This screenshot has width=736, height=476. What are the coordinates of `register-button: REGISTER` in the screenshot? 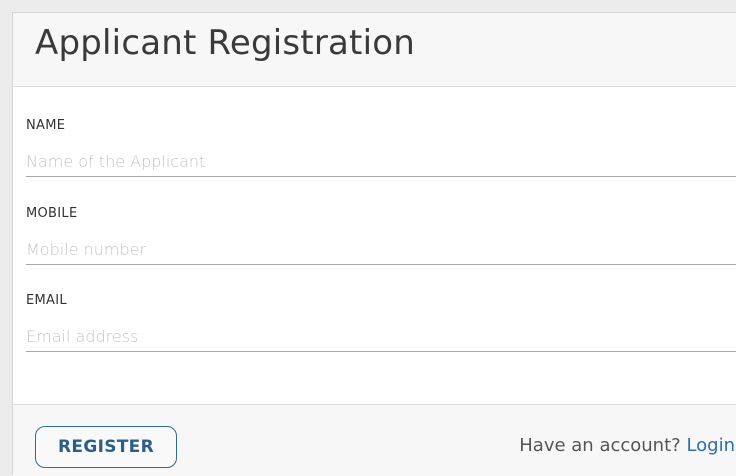 It's located at (106, 447).